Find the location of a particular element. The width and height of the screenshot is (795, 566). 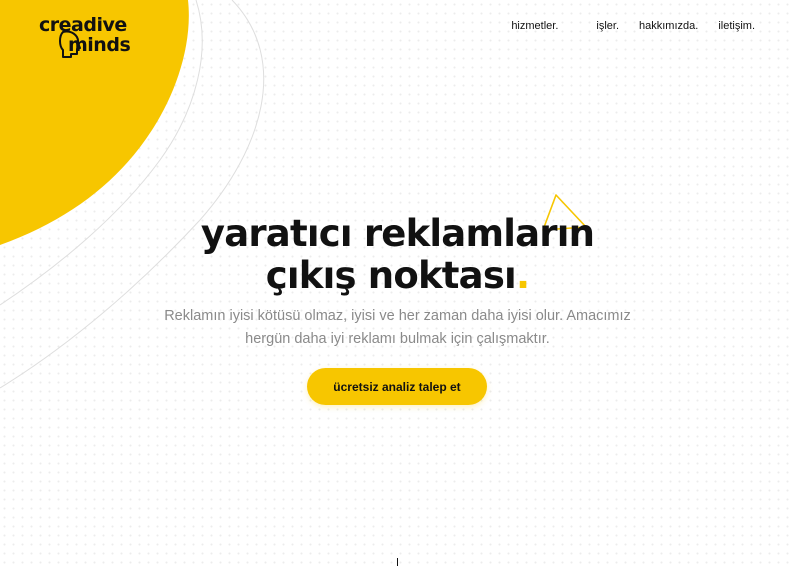

hero-title: yaratıcı reklamların çıkış noktası. is located at coordinates (397, 255).